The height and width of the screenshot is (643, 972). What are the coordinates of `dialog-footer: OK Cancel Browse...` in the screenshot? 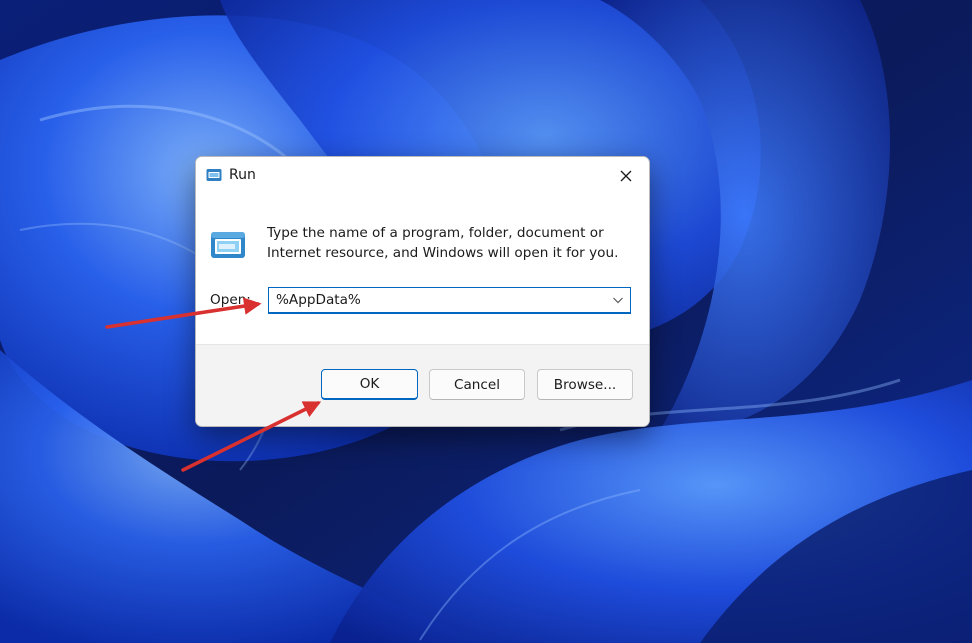 It's located at (422, 385).